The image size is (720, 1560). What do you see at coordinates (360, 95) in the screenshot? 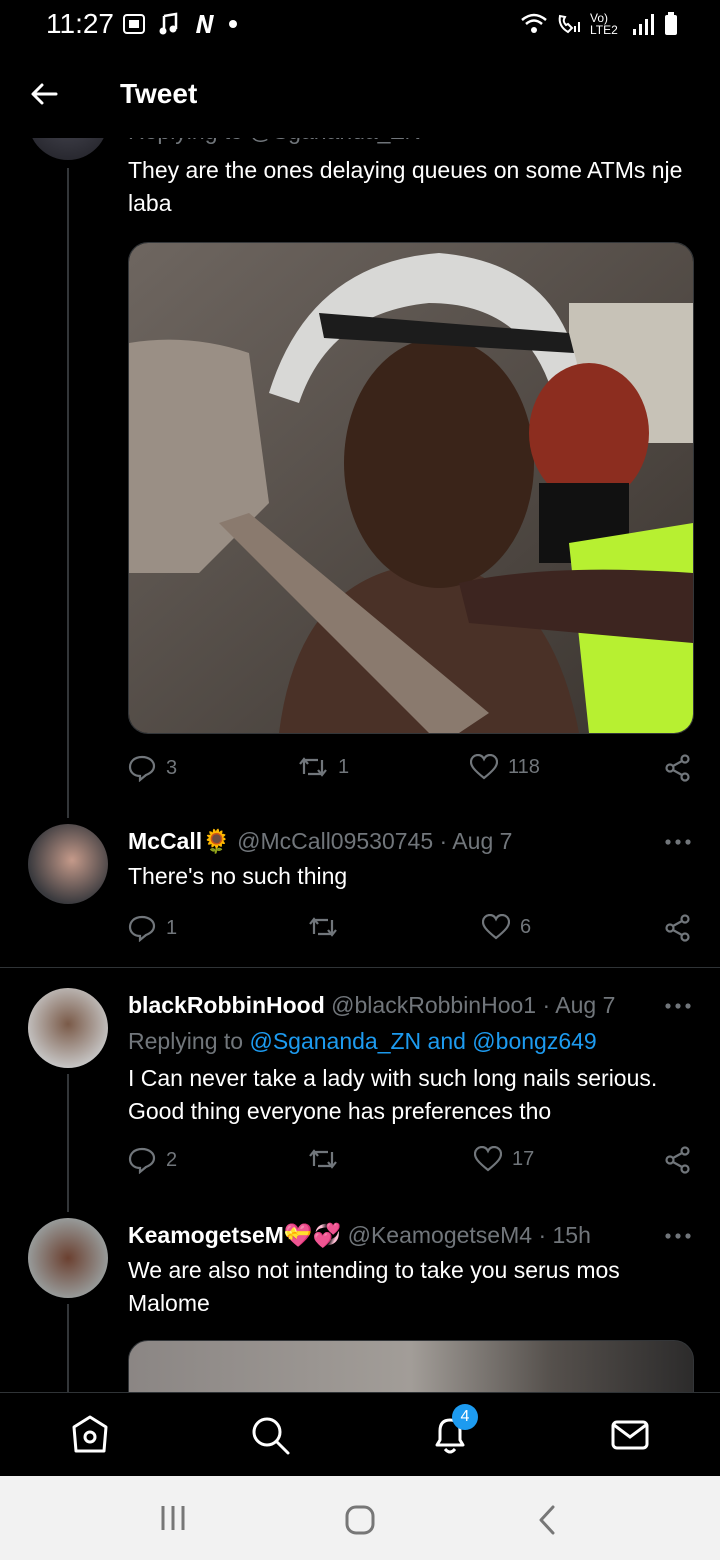
I see `top-app-bar: Tweet` at bounding box center [360, 95].